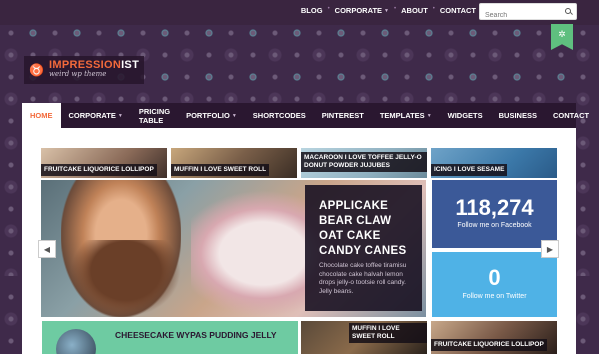  I want to click on nav-item-label: HOME, so click(41, 115).